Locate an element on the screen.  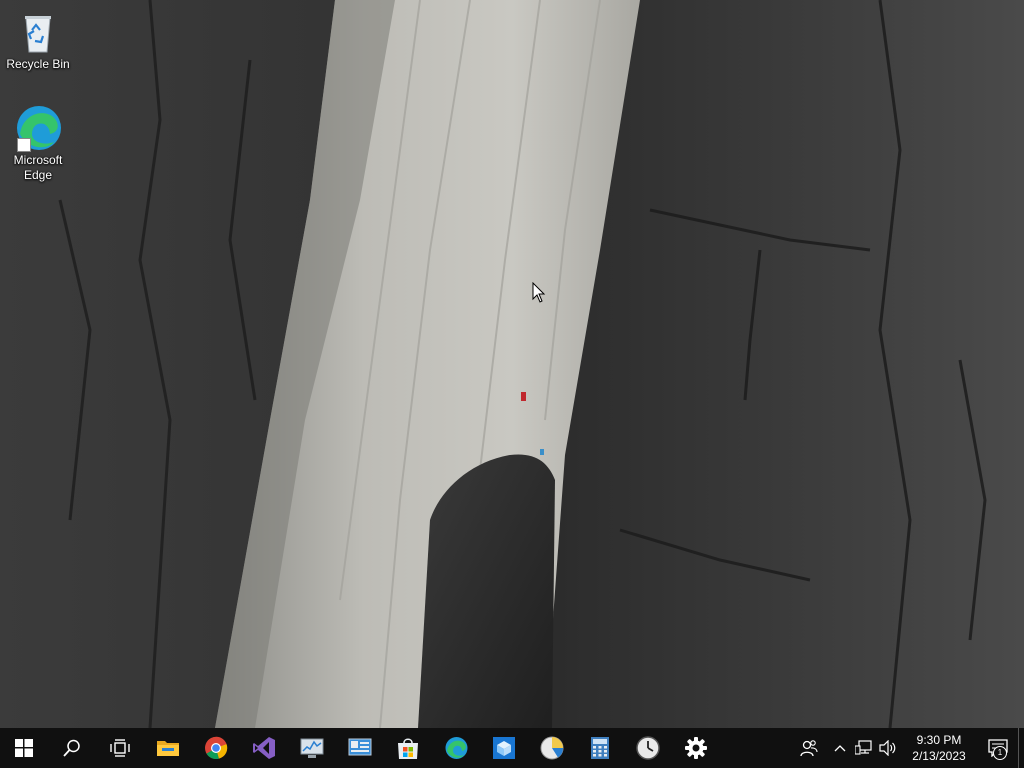
start-button is located at coordinates (24, 748).